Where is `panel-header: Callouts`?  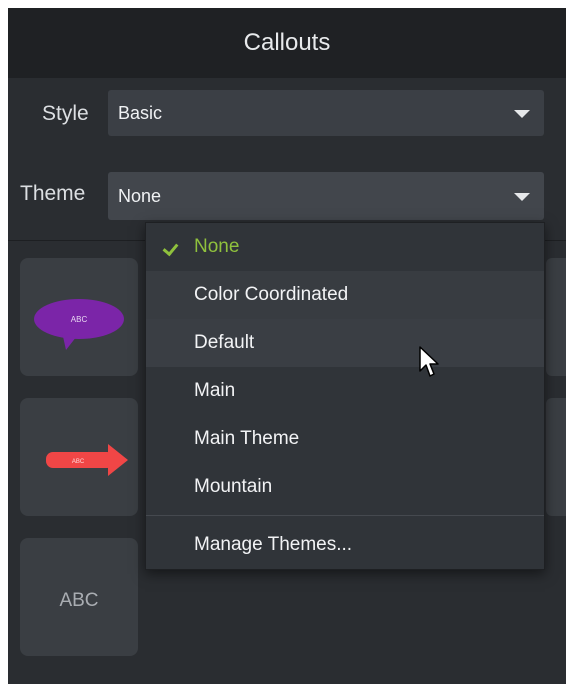 panel-header: Callouts is located at coordinates (287, 43).